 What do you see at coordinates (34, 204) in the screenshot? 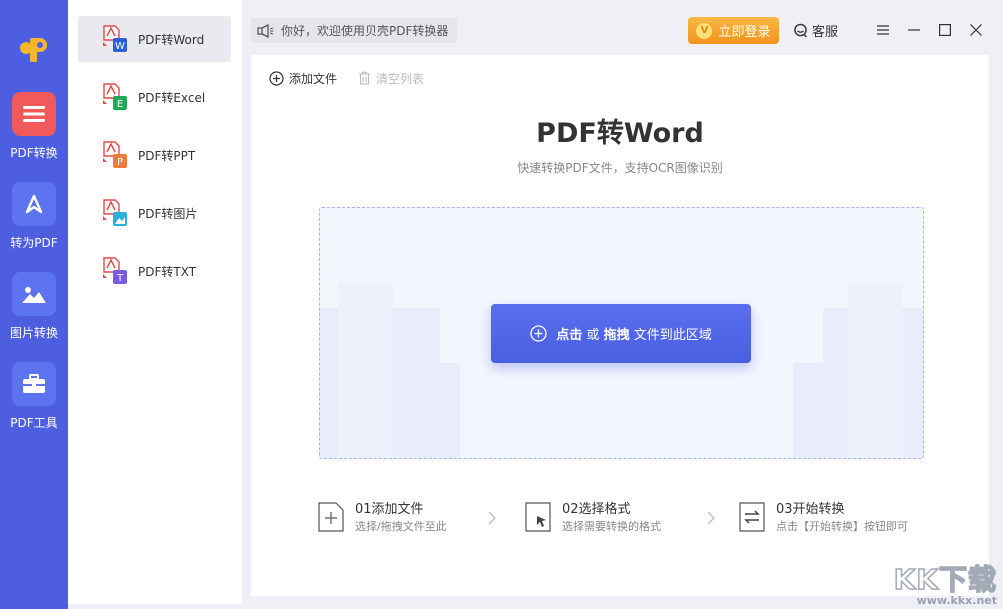
I see `triangle-icon` at bounding box center [34, 204].